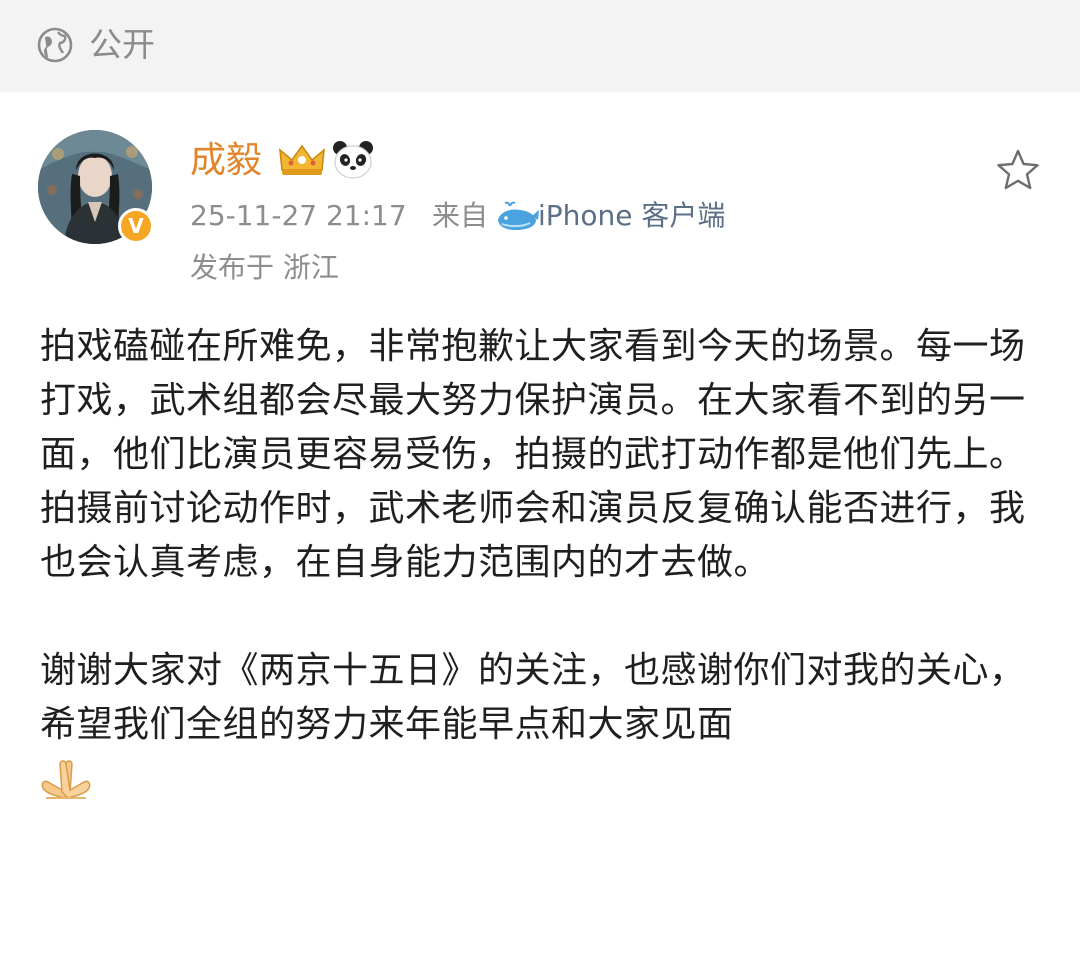 This screenshot has width=1080, height=966. I want to click on visibility-bar: 公开, so click(540, 46).